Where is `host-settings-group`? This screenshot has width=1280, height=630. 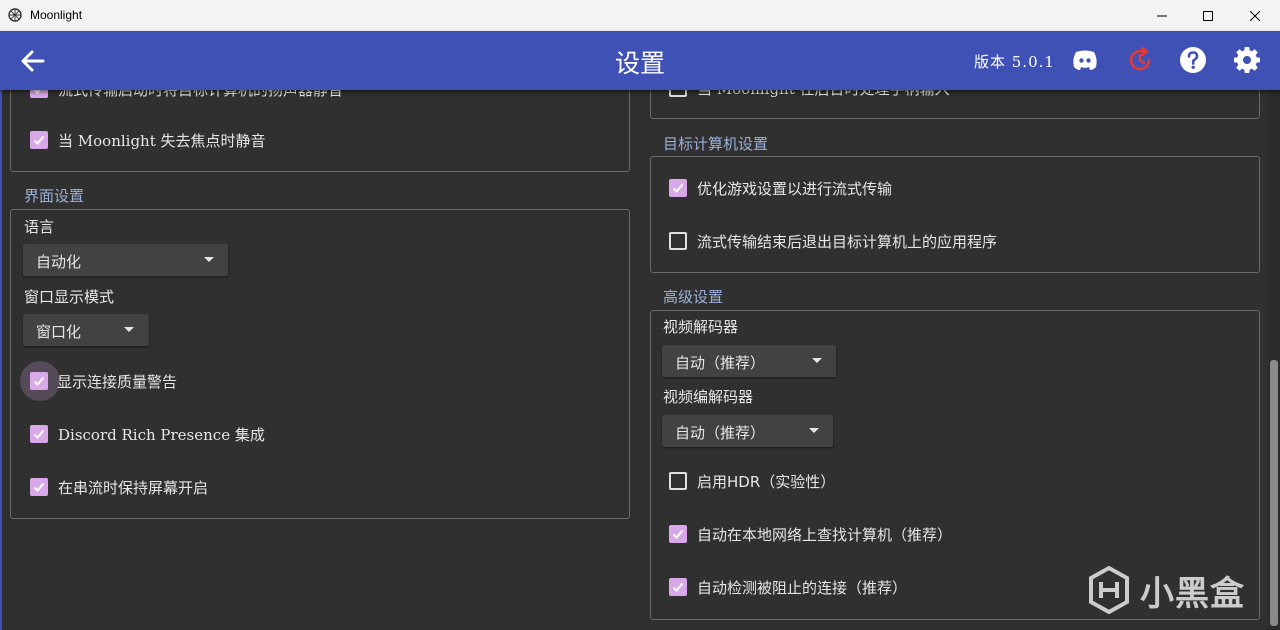
host-settings-group is located at coordinates (955, 214).